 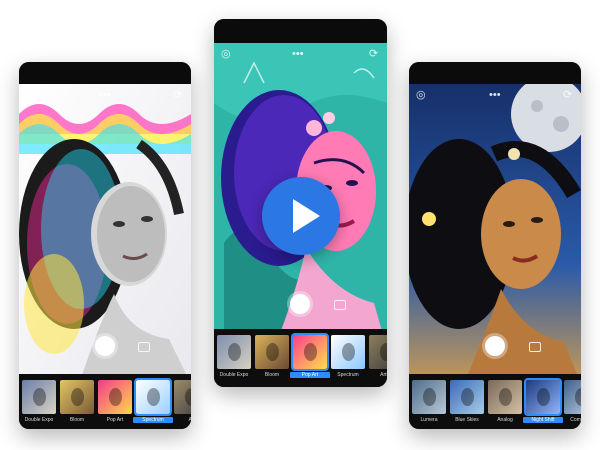 I want to click on filter-label: Lumera, so click(x=429, y=420).